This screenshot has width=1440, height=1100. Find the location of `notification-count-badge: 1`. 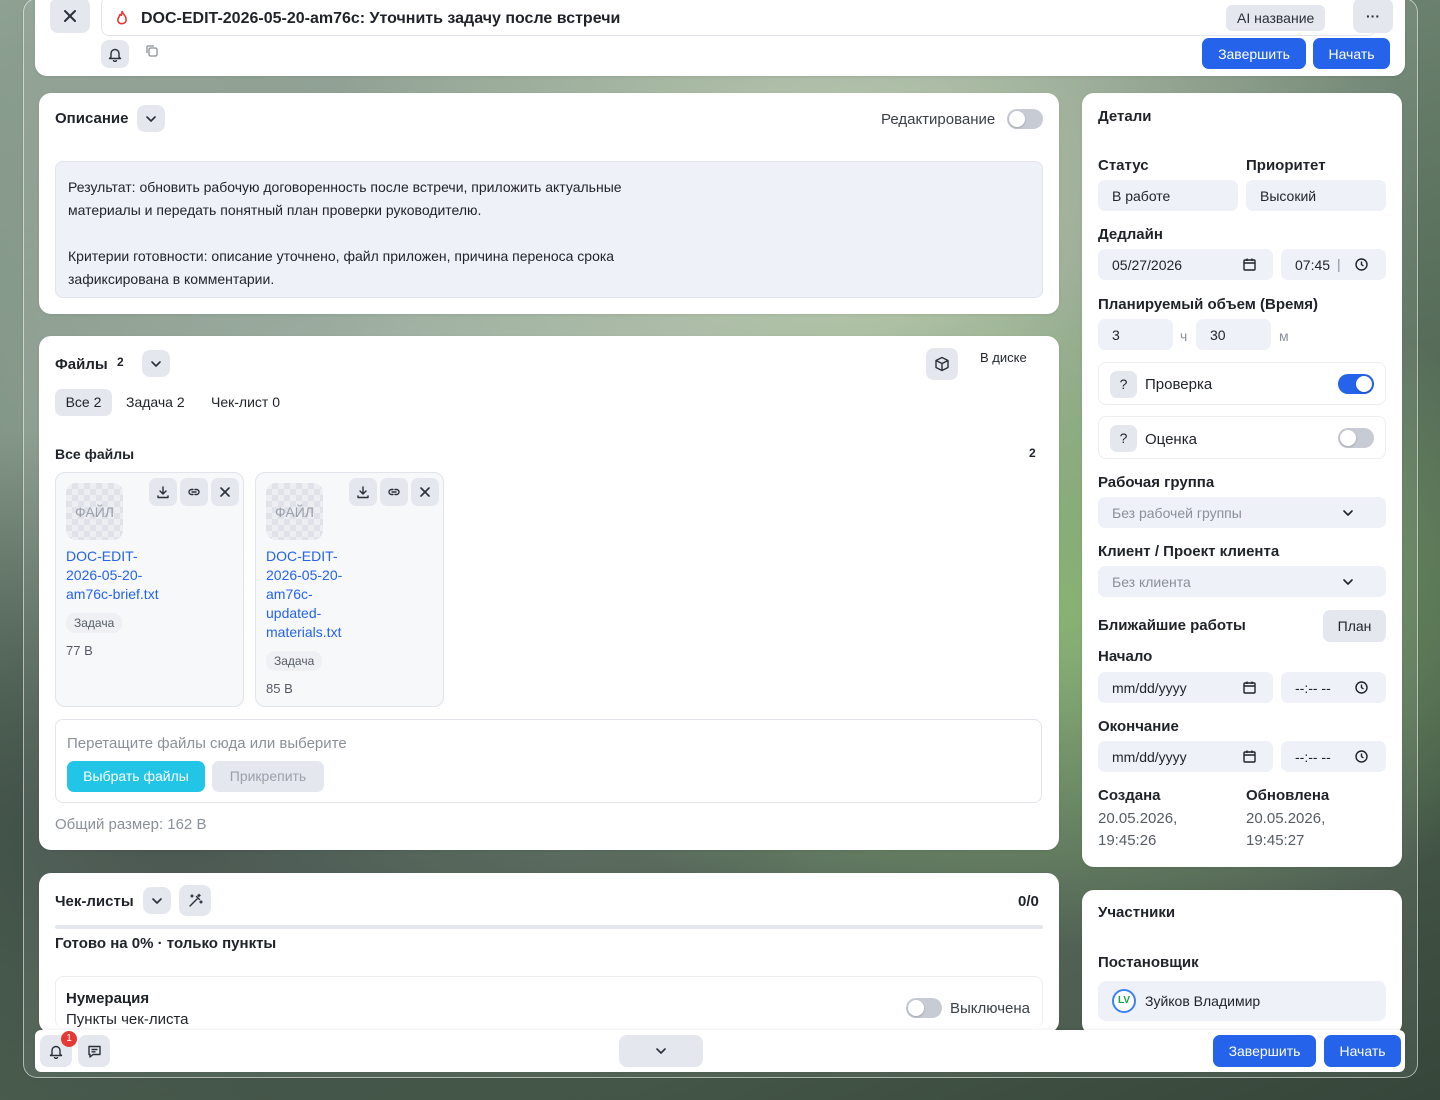

notification-count-badge: 1 is located at coordinates (69, 1039).